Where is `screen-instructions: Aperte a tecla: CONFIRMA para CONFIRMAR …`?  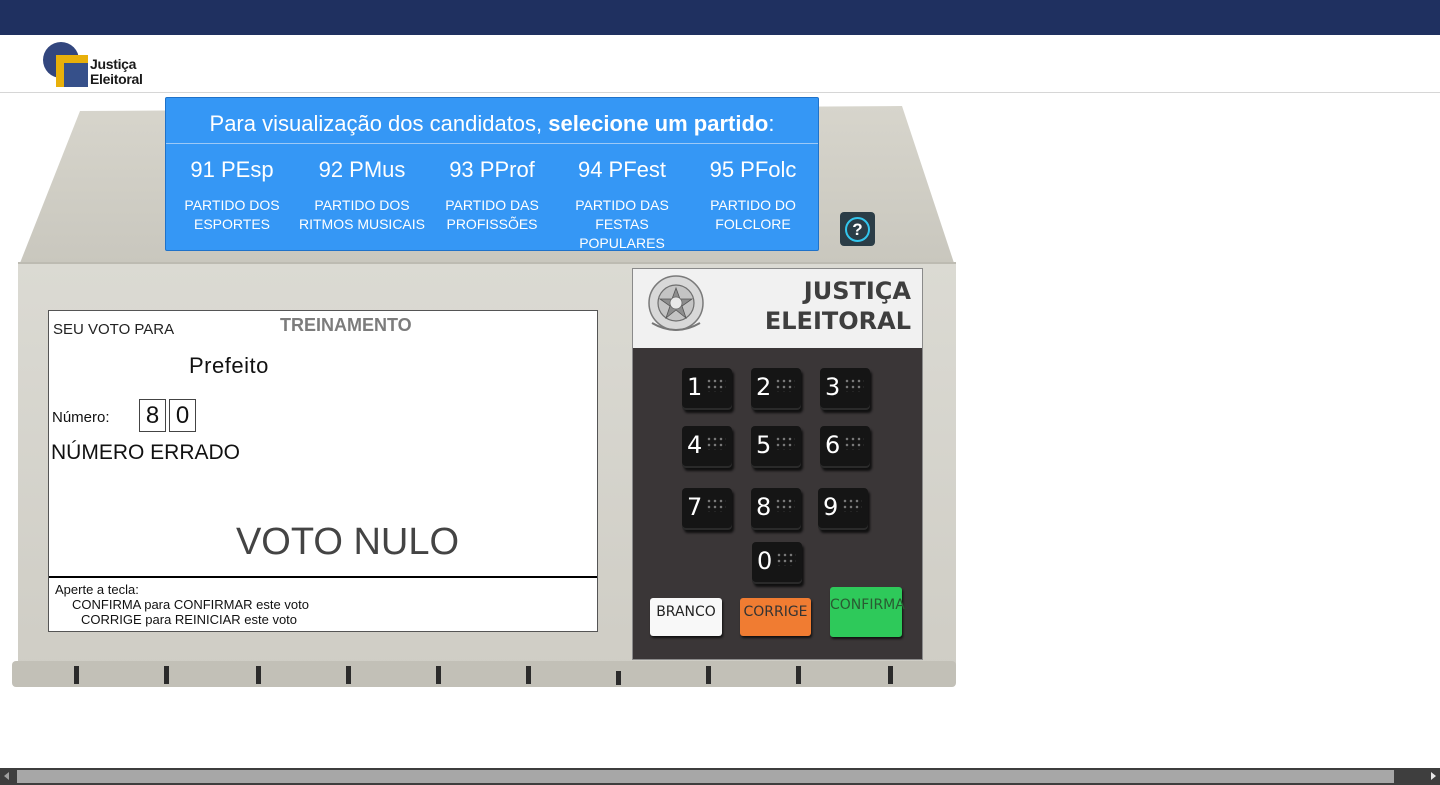
screen-instructions: Aperte a tecla: CONFIRMA para CONFIRMAR … is located at coordinates (323, 604).